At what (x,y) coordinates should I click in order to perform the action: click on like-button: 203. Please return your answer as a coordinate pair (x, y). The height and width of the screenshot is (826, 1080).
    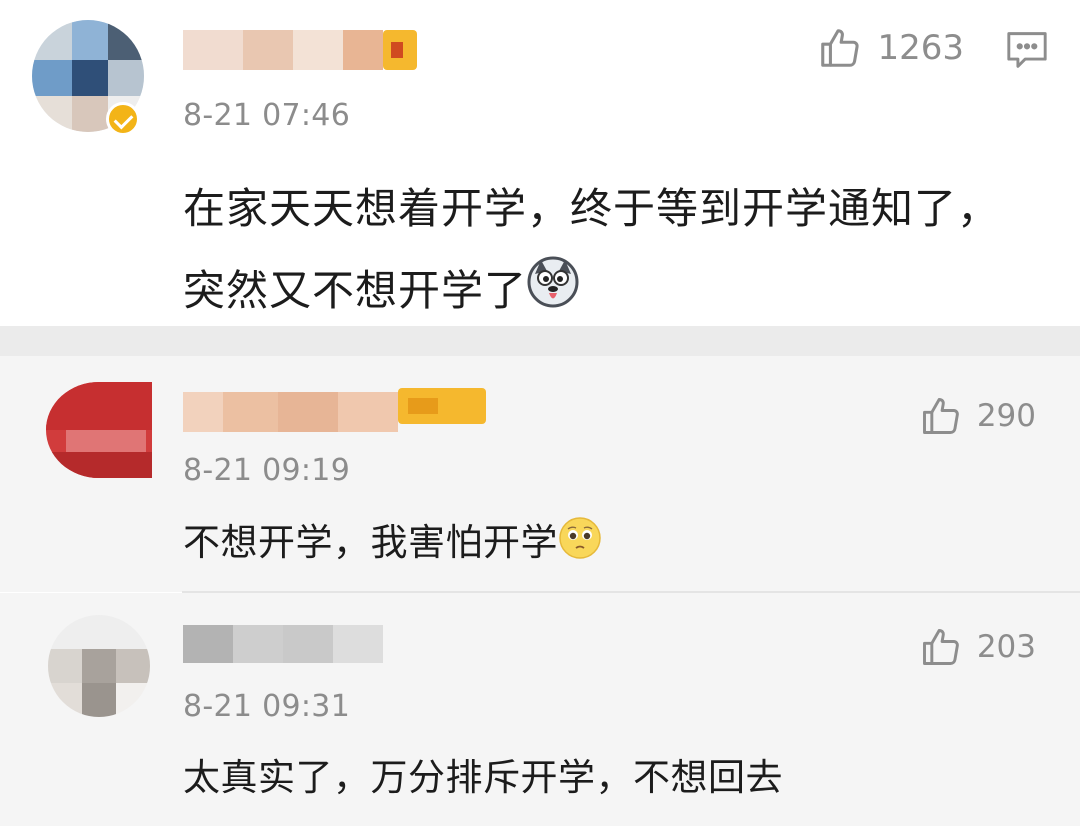
    Looking at the image, I should click on (977, 647).